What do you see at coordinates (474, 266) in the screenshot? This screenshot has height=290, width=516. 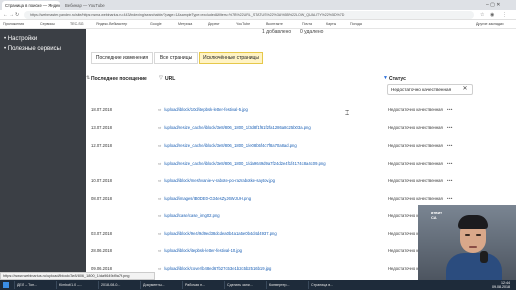 I see `presenter-body` at bounding box center [474, 266].